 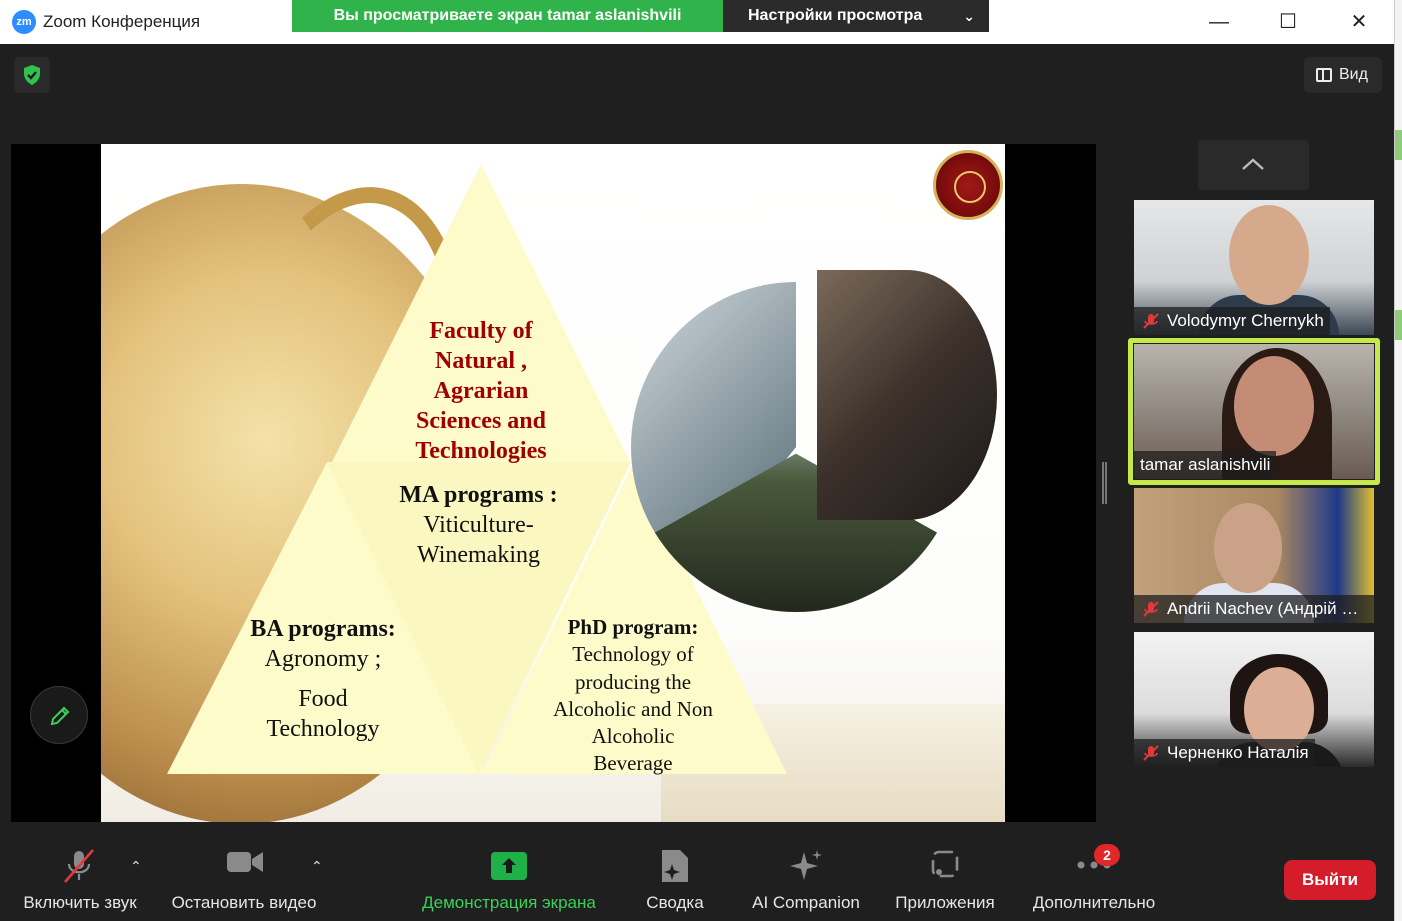 I want to click on participant-tile-3: Andrii Nachev (Андрій Начев), so click(x=1254, y=555).